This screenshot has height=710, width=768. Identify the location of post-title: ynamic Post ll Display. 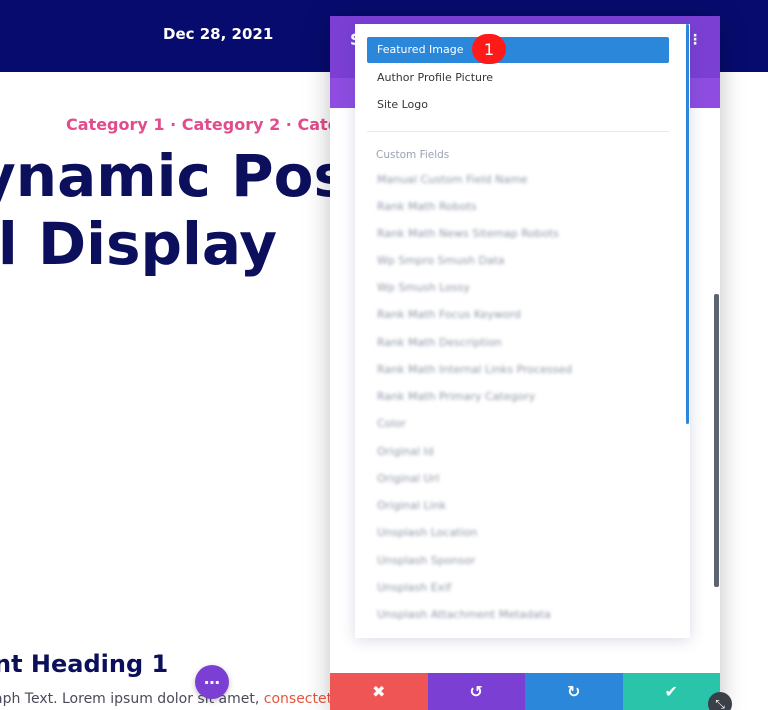
(188, 210).